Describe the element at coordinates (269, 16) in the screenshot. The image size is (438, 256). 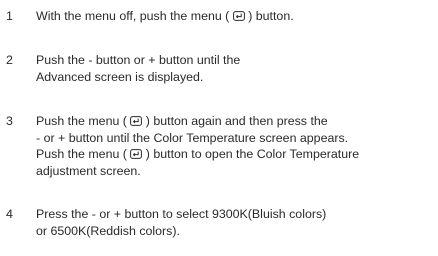
I see `text-segment: ) button.` at that location.